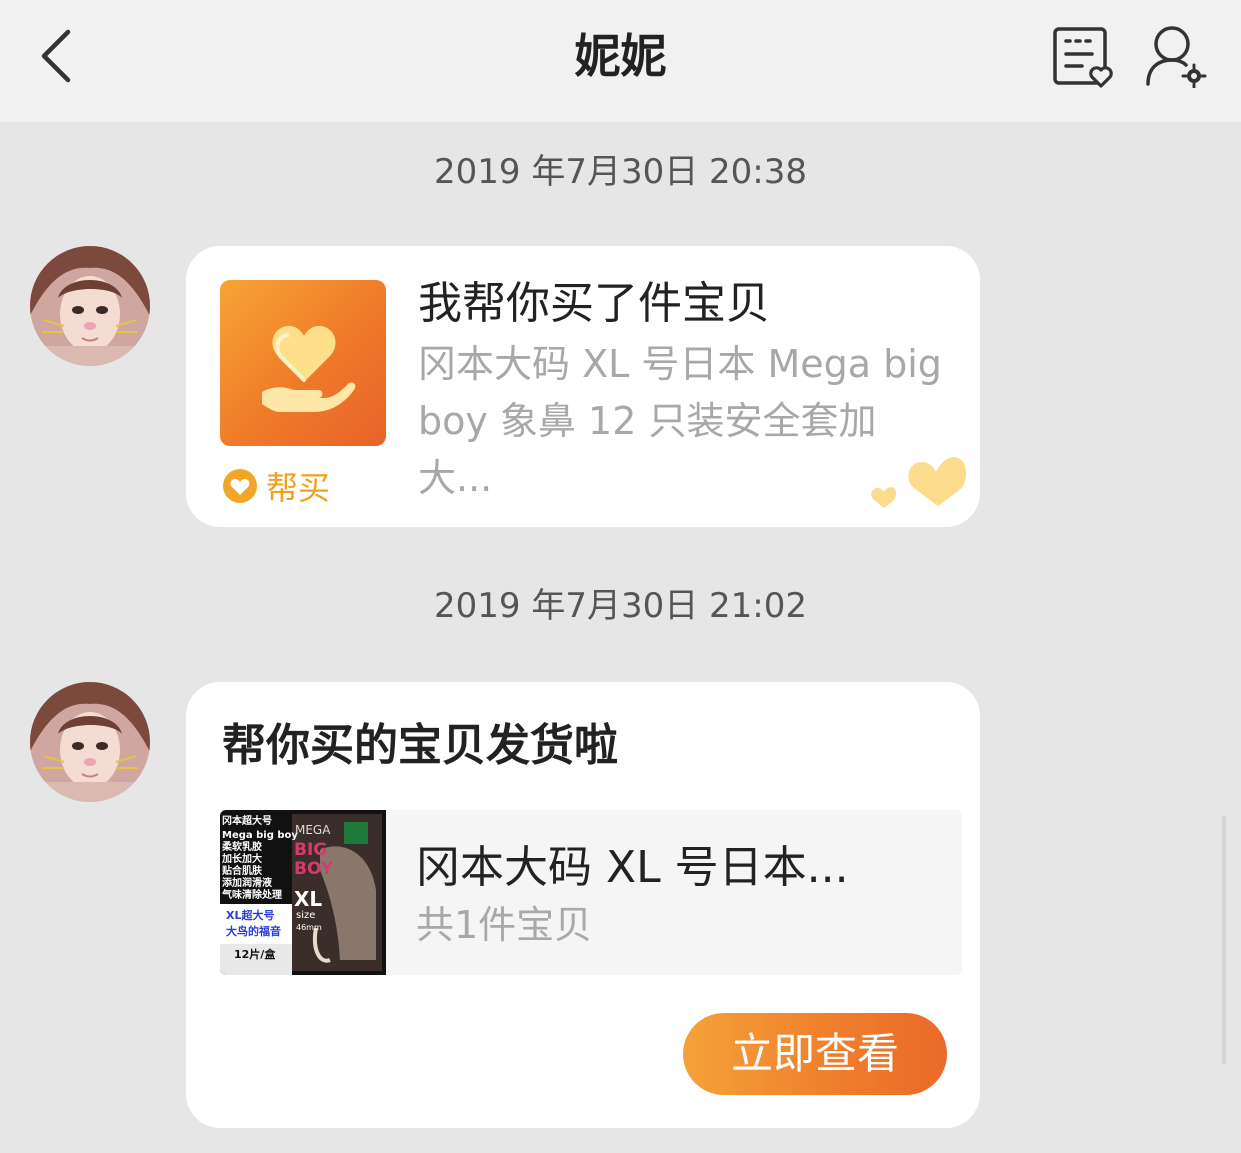  Describe the element at coordinates (240, 486) in the screenshot. I see `heart-badge-icon` at that location.